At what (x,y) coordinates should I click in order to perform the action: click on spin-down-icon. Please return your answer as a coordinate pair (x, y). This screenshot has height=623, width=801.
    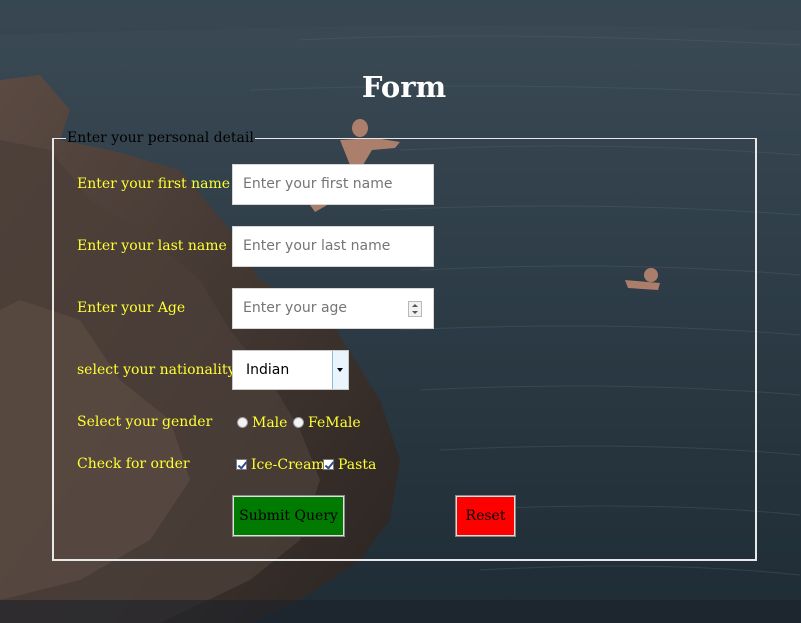
    Looking at the image, I should click on (415, 312).